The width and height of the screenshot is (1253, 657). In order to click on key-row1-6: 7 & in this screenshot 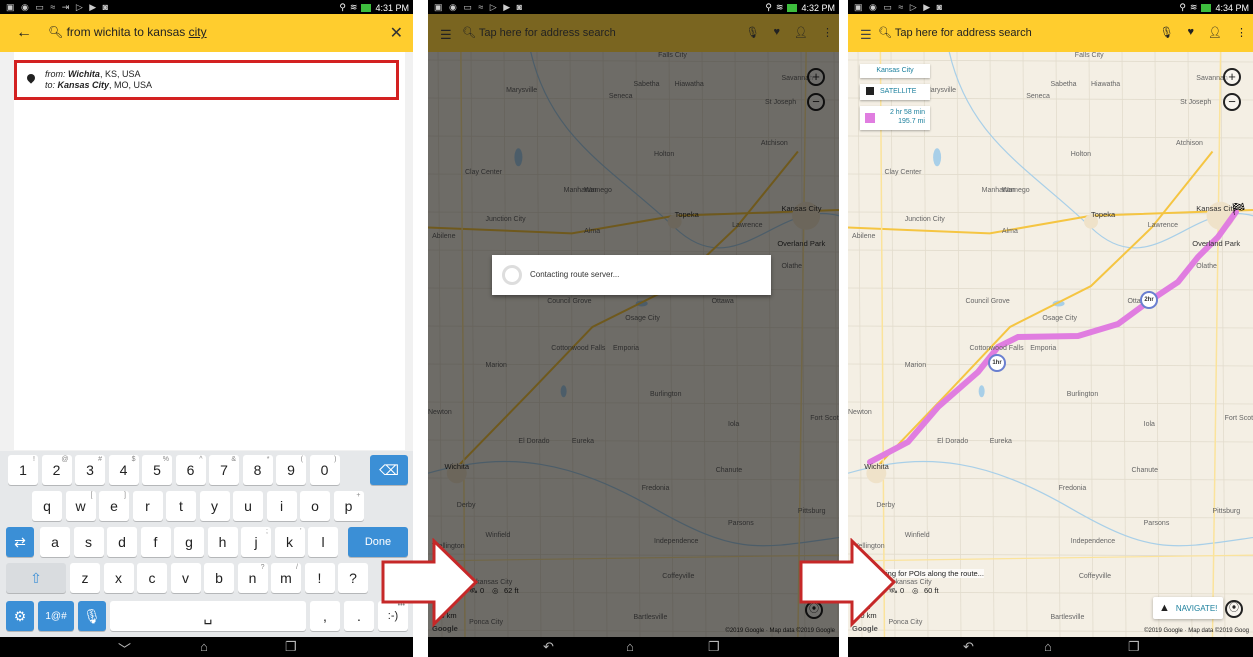, I will do `click(224, 470)`.